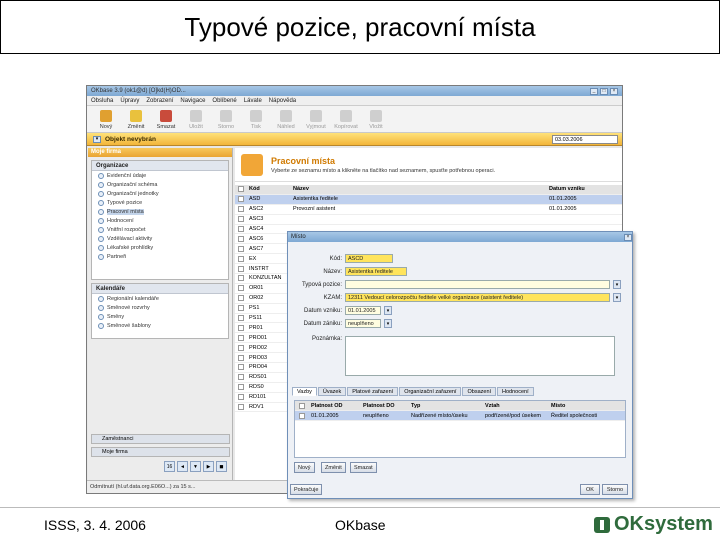  What do you see at coordinates (160, 175) in the screenshot?
I see `sidebar-item-evidencni-udaje: Evidenční údaje` at bounding box center [160, 175].